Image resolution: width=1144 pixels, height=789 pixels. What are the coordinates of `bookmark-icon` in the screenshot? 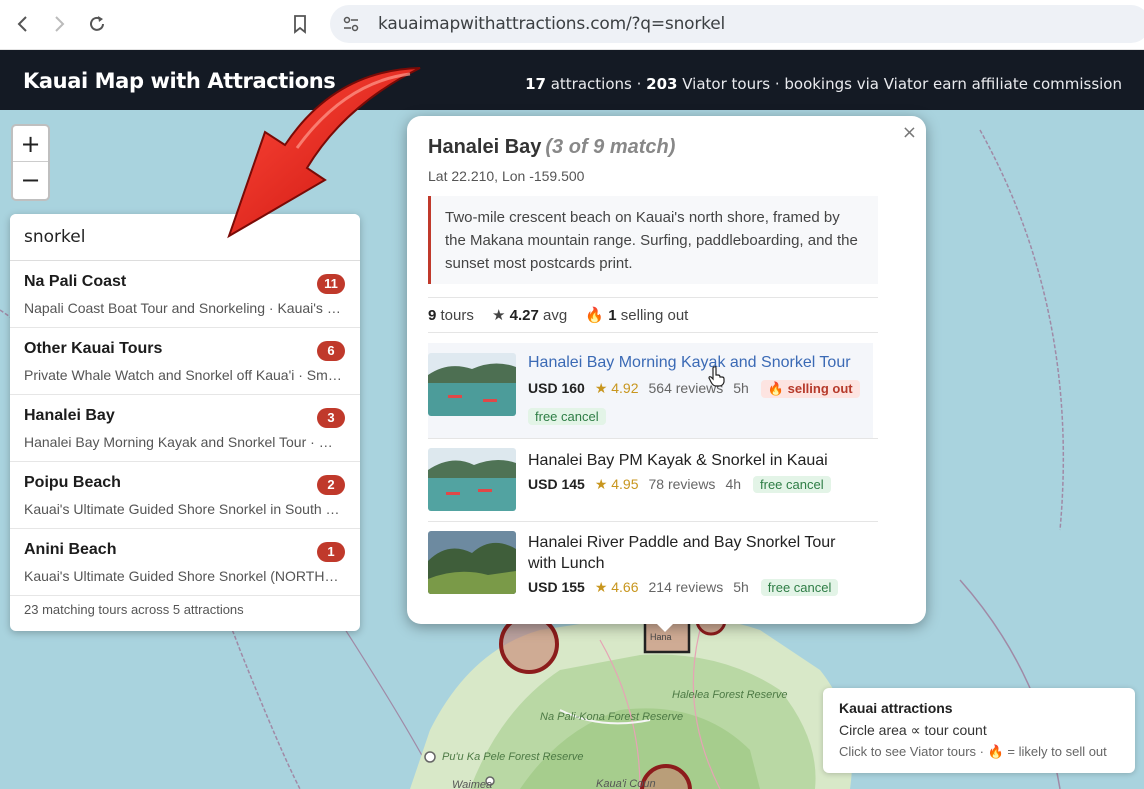 It's located at (300, 24).